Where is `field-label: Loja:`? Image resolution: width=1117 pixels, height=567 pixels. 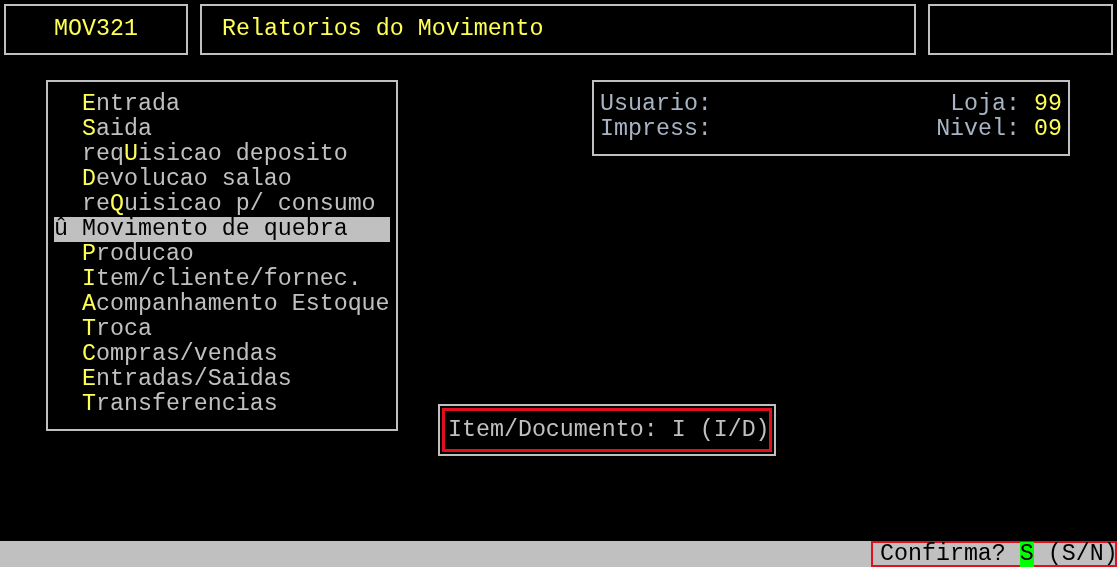
field-label: Loja: is located at coordinates (985, 104).